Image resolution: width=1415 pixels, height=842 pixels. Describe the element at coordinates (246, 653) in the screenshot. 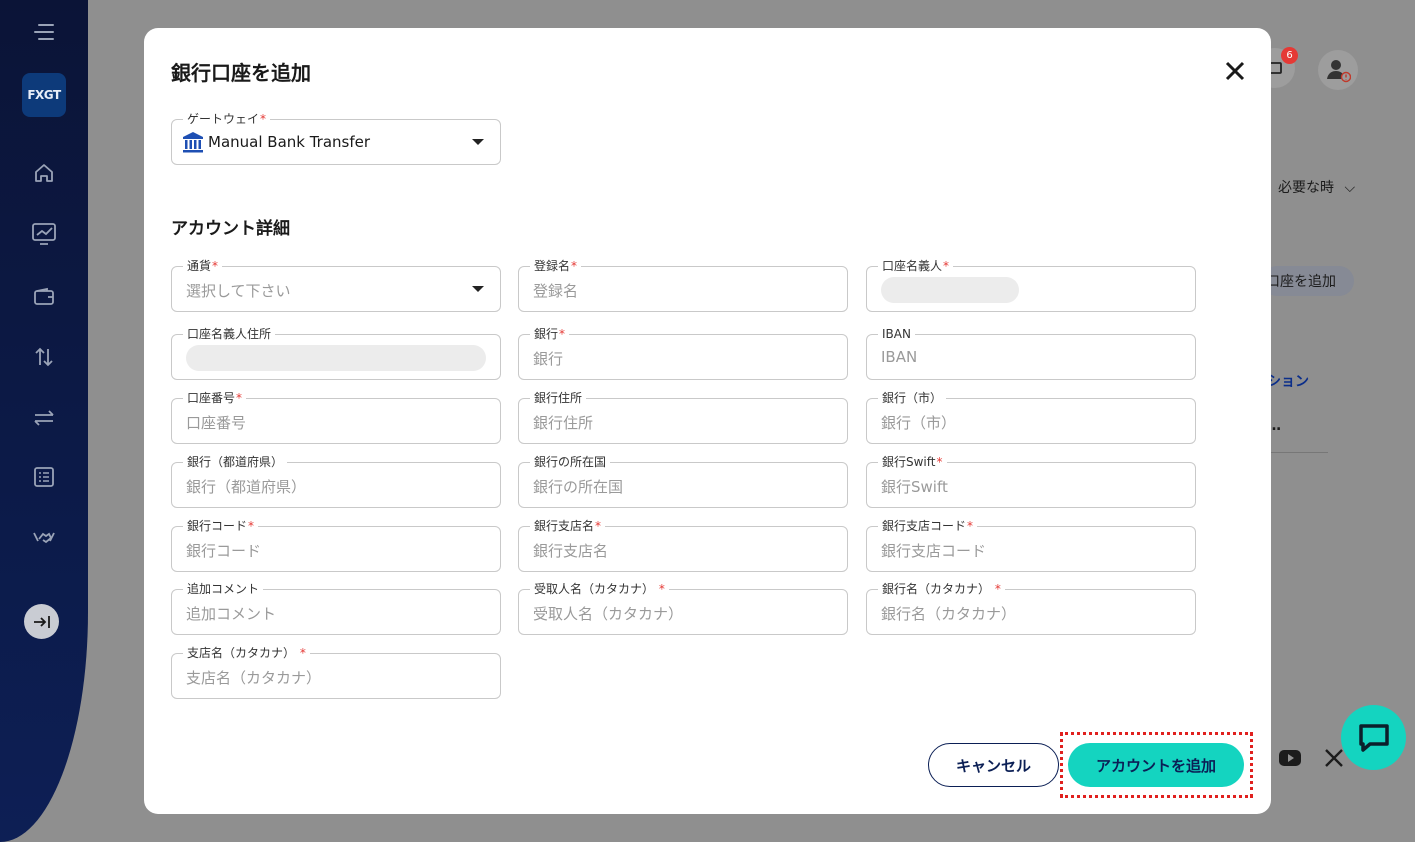

I see `branch-kana-label: 支店名（カタカナ） *` at that location.